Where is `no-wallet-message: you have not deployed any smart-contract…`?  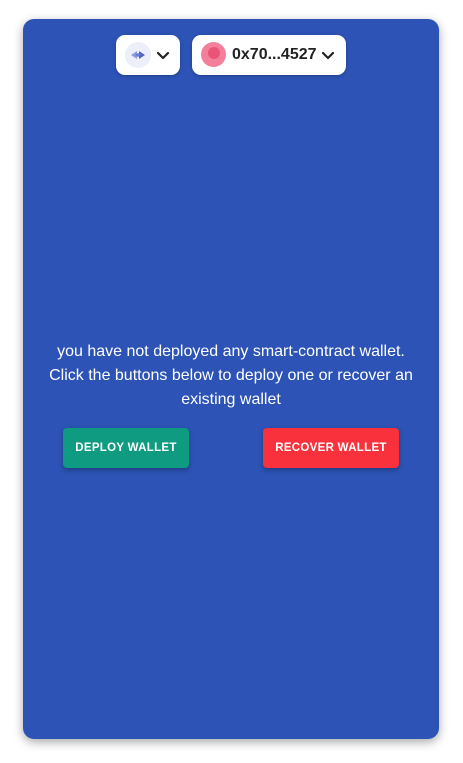
no-wallet-message: you have not deployed any smart-contract… is located at coordinates (231, 375).